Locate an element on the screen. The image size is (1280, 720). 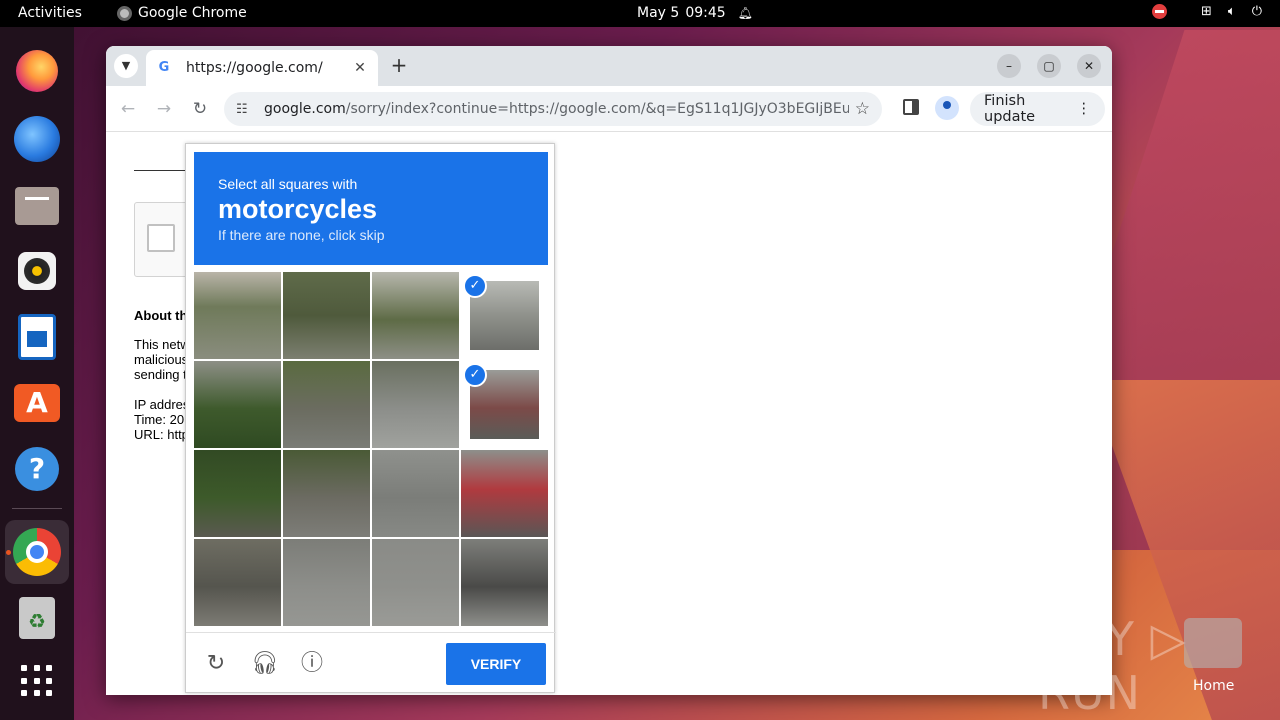
system-tray: ⊞ 🔈︎ ⏻ is located at coordinates (1206, 11).